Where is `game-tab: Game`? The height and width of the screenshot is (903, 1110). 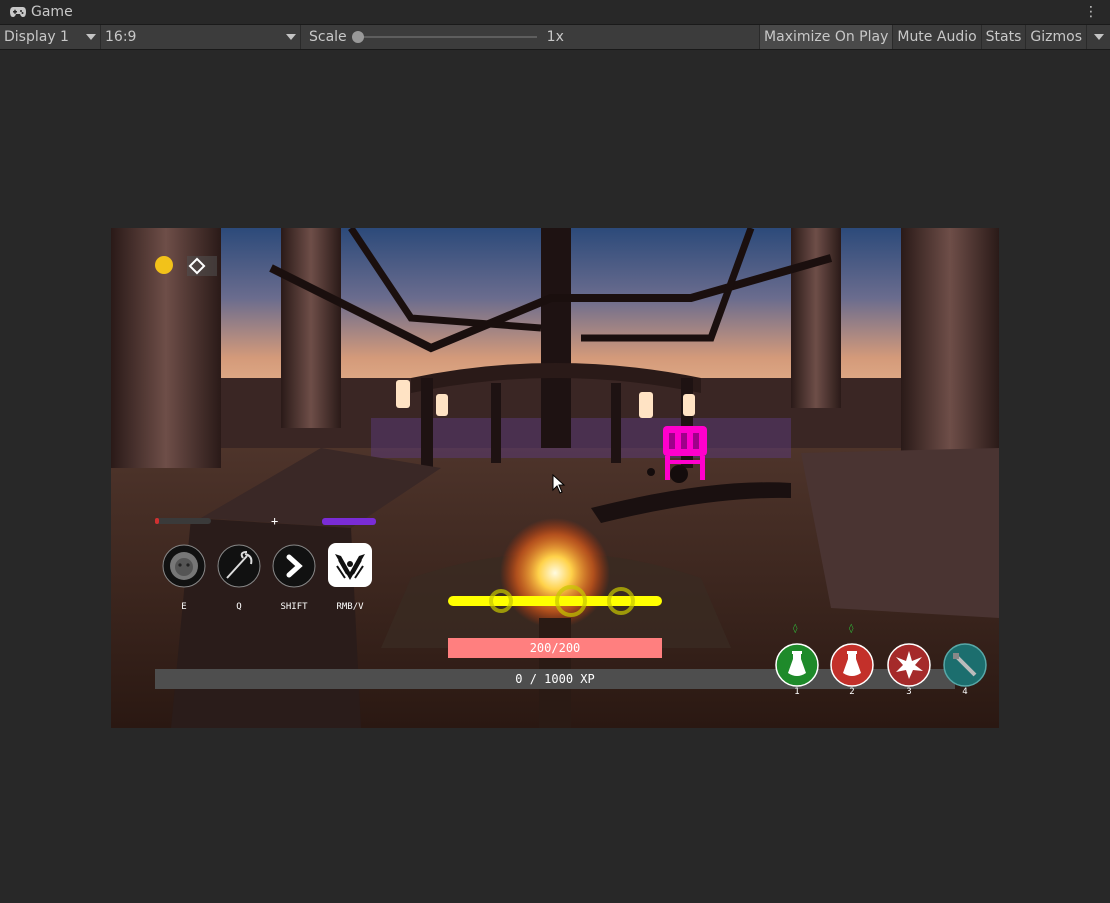
game-tab: Game is located at coordinates (40, 12).